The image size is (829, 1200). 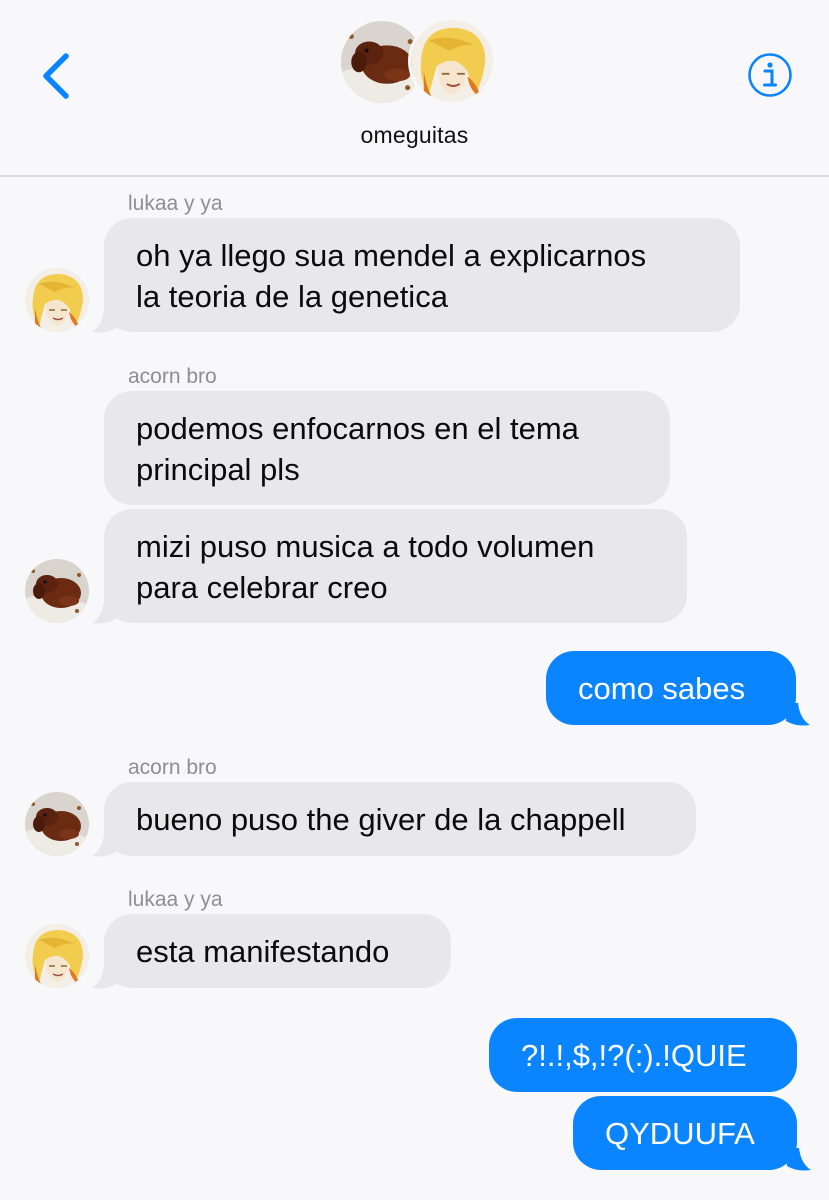 What do you see at coordinates (263, 951) in the screenshot?
I see `message-line: esta manifestando` at bounding box center [263, 951].